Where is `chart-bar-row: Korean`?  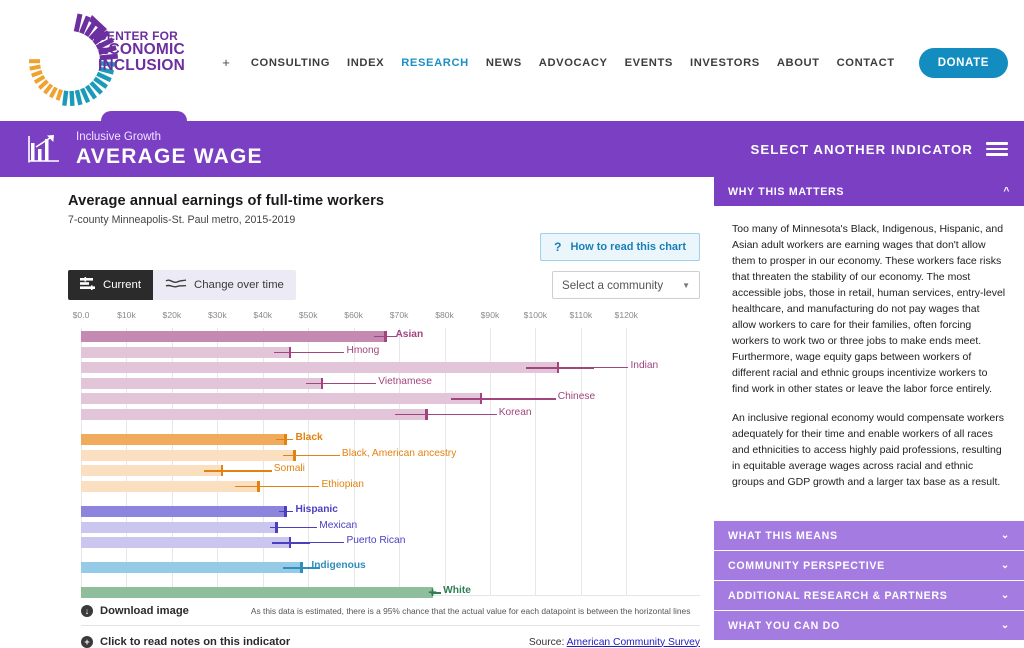 chart-bar-row: Korean is located at coordinates (390, 413).